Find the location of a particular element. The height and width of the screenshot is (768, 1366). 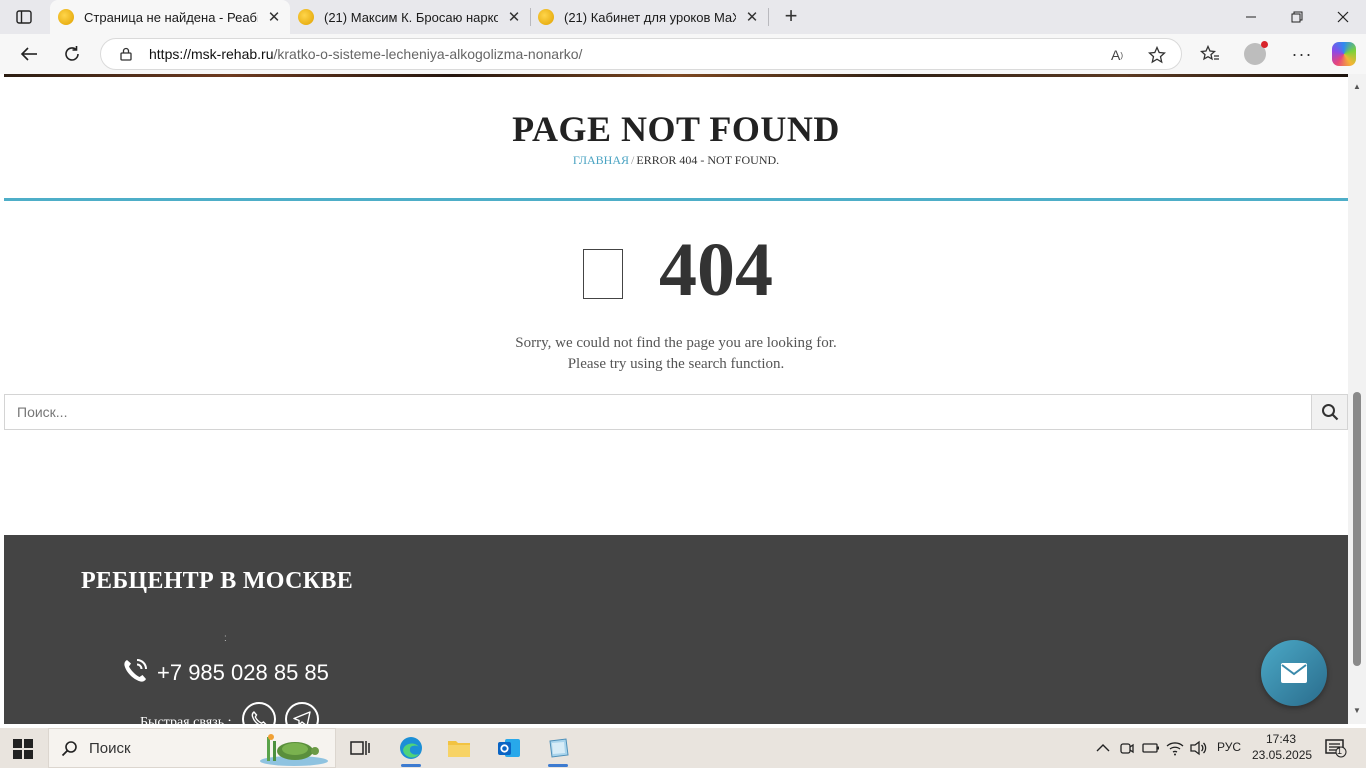

tab-title: Страница не найдена - Реабили is located at coordinates (171, 17).